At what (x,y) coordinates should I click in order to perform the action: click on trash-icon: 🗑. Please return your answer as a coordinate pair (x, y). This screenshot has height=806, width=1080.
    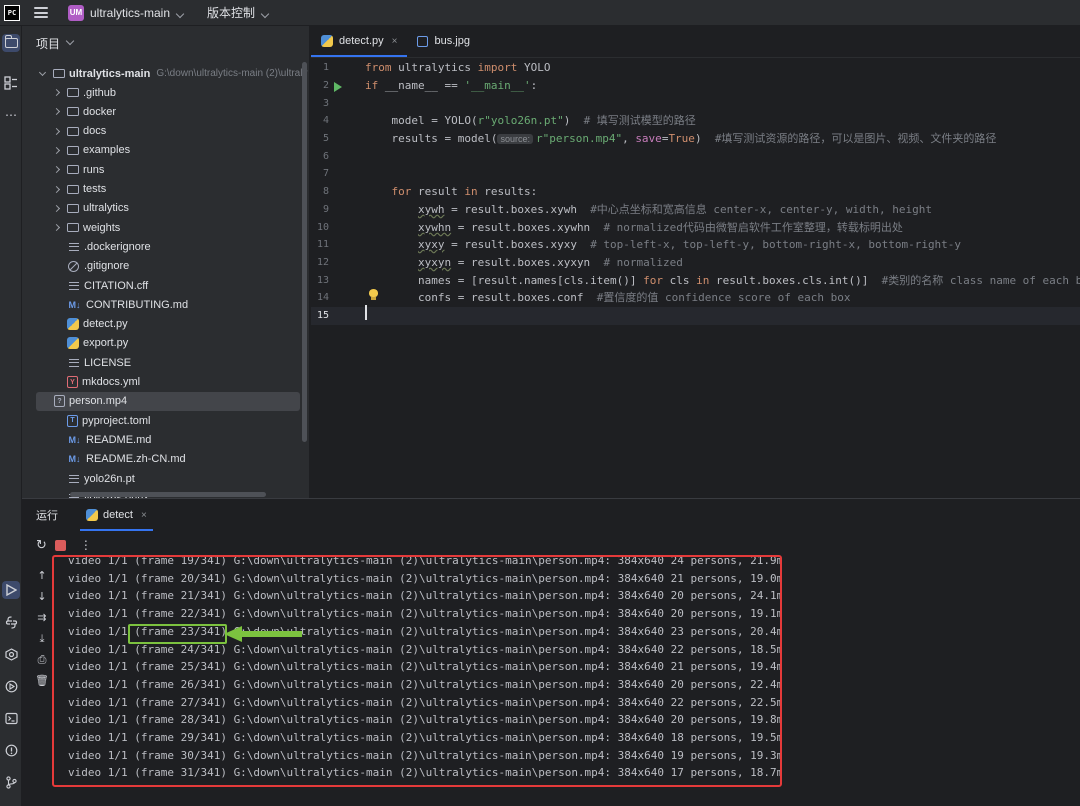
    Looking at the image, I should click on (42, 680).